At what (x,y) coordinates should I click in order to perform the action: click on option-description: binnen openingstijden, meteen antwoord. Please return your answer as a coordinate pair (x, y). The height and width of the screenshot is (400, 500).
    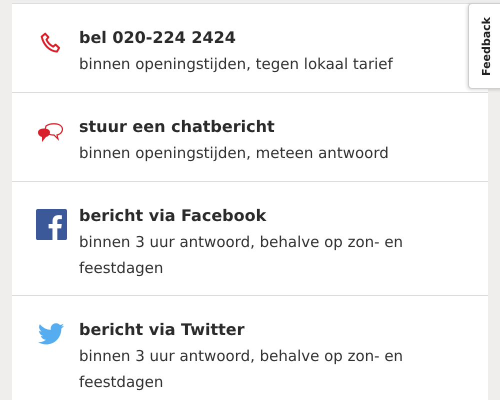
    Looking at the image, I should click on (234, 153).